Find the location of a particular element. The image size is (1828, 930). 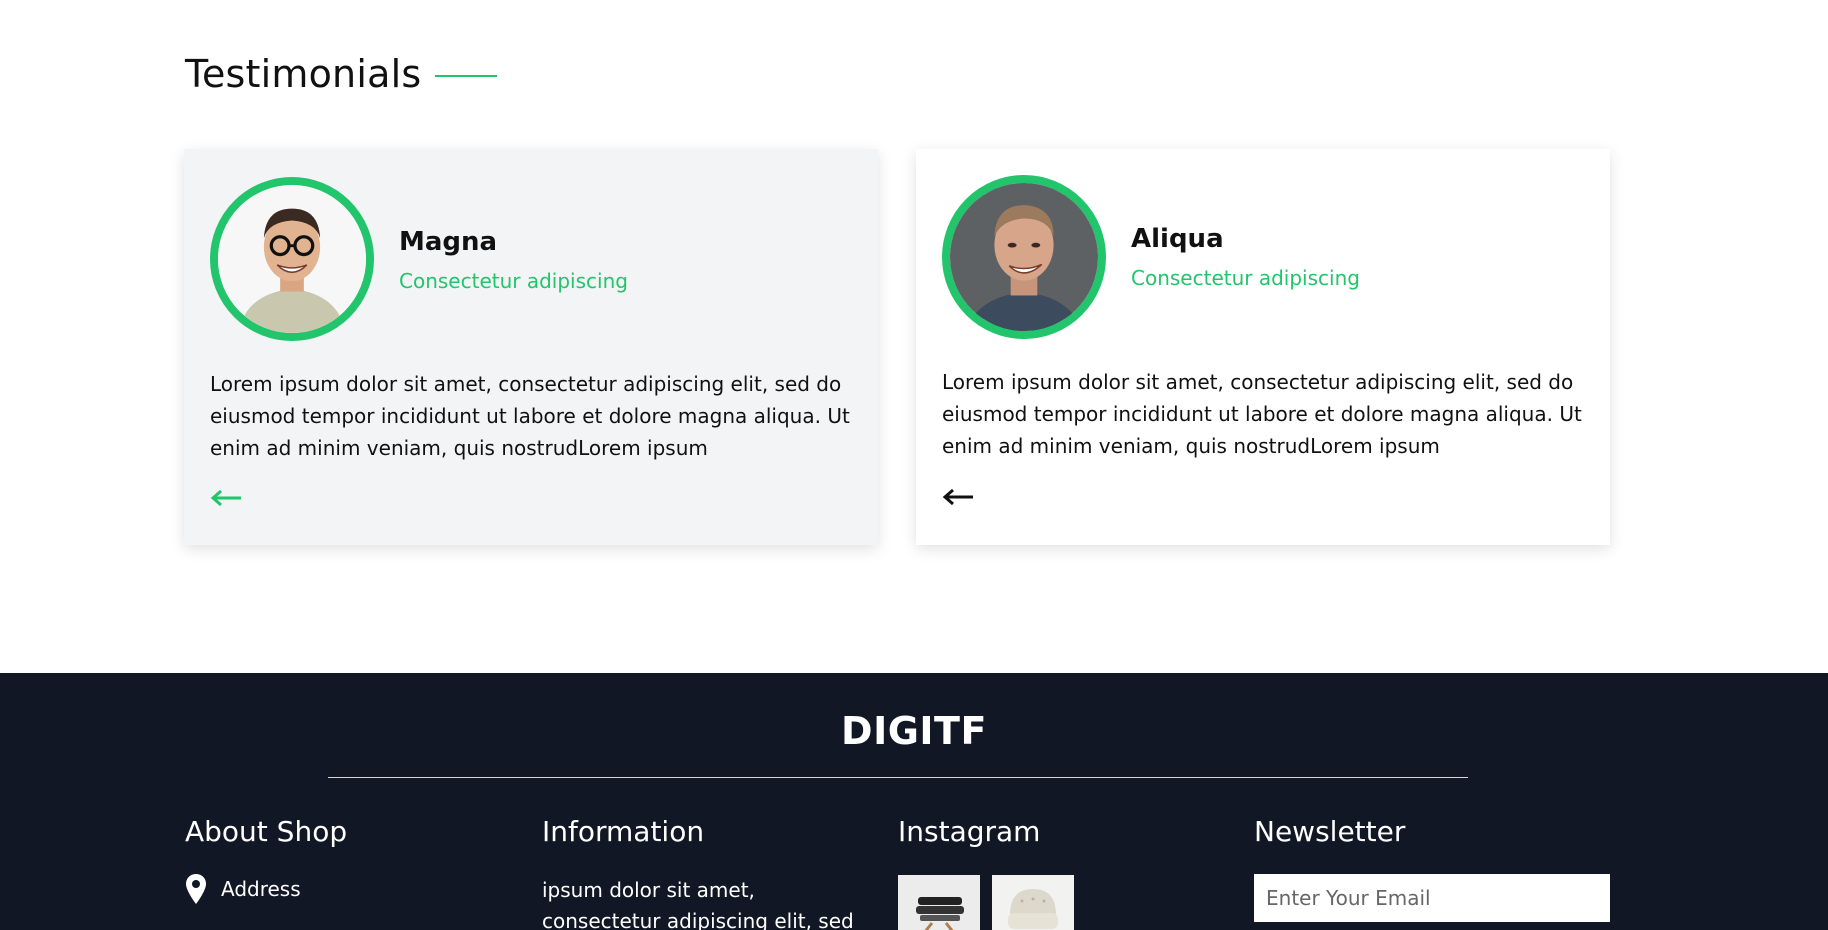

title-accent-line is located at coordinates (466, 76).